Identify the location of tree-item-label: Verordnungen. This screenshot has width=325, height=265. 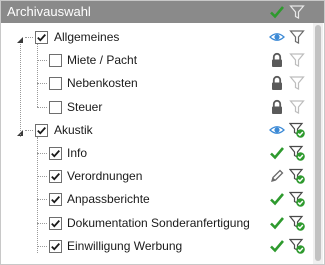
(105, 176).